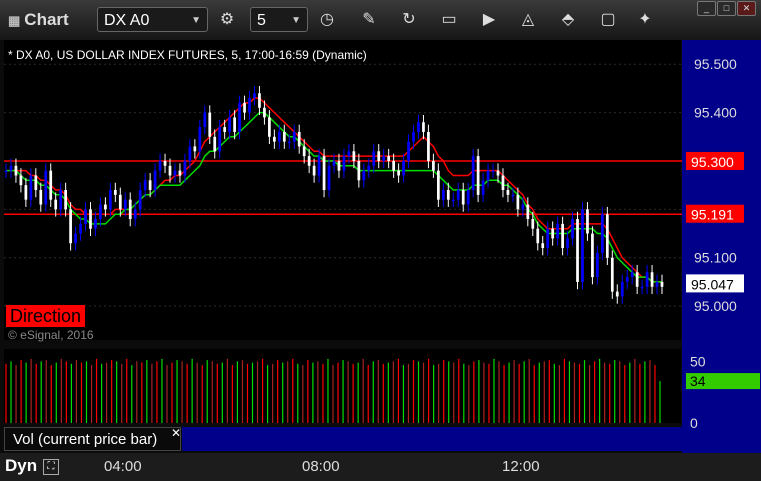 This screenshot has height=481, width=761. Describe the element at coordinates (698, 381) in the screenshot. I see `volume-badge-label: 34` at that location.